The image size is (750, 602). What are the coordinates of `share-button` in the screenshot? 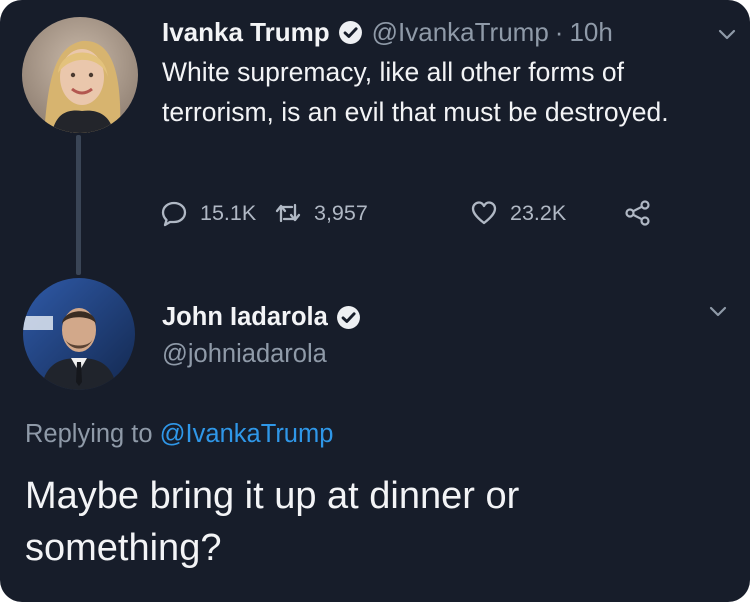 It's located at (638, 213).